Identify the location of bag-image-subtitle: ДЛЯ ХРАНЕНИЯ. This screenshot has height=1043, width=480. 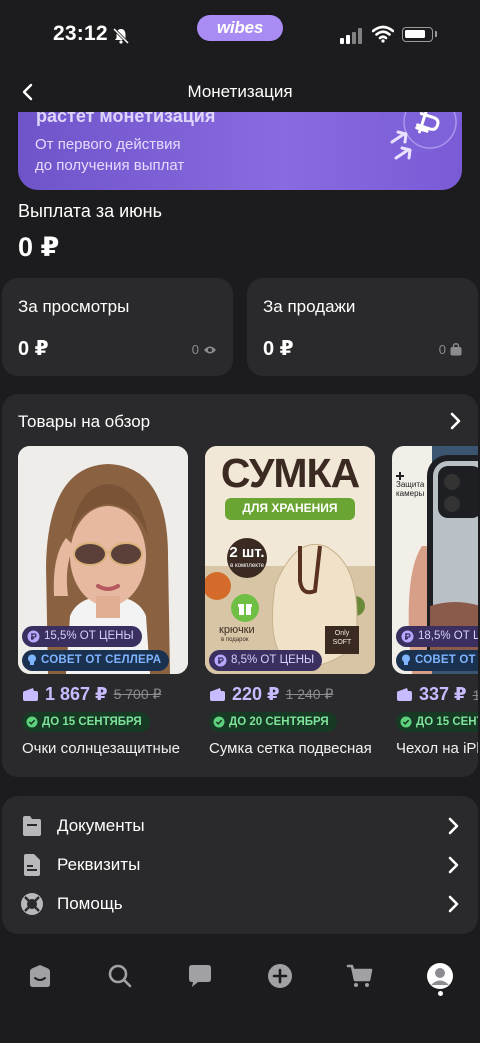
(290, 508).